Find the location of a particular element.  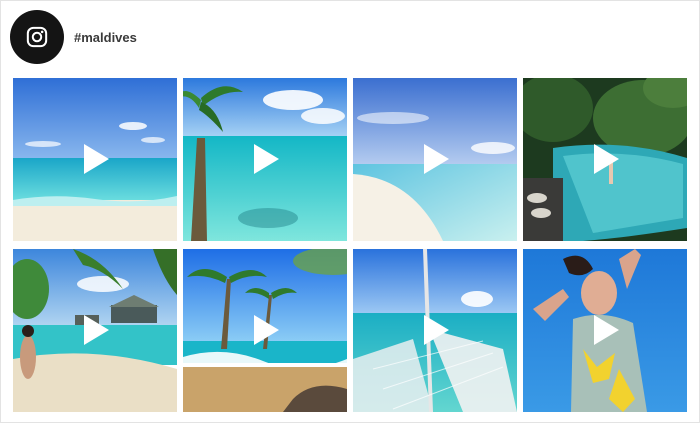

feed-header: #maldives is located at coordinates (73, 37).